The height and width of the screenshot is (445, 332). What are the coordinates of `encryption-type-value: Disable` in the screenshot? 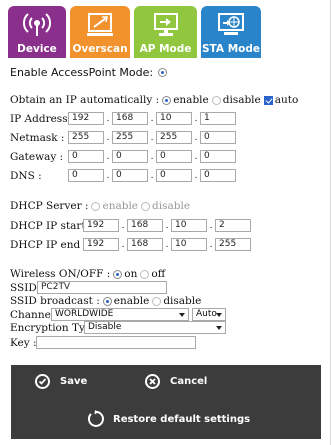 It's located at (105, 327).